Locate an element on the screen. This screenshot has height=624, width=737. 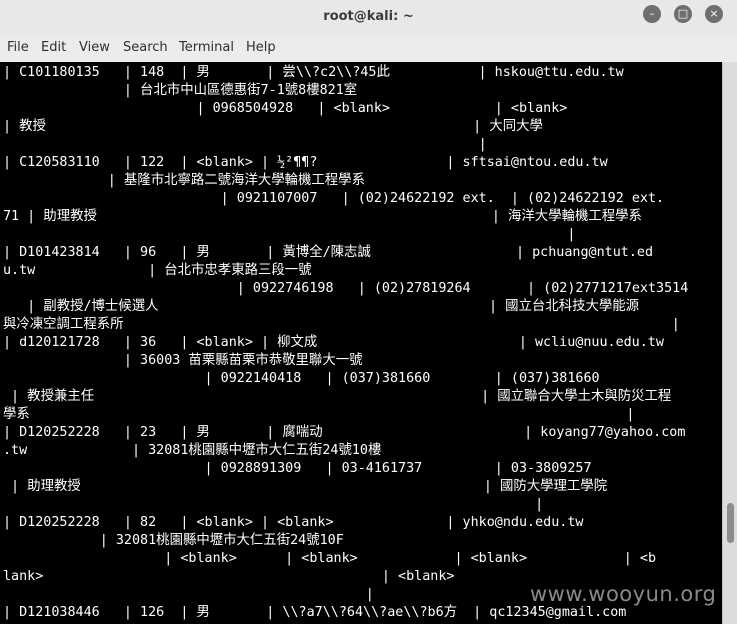
terminal-line: u.tw | 台北市忠孝東路三段一號 is located at coordinates (157, 270).